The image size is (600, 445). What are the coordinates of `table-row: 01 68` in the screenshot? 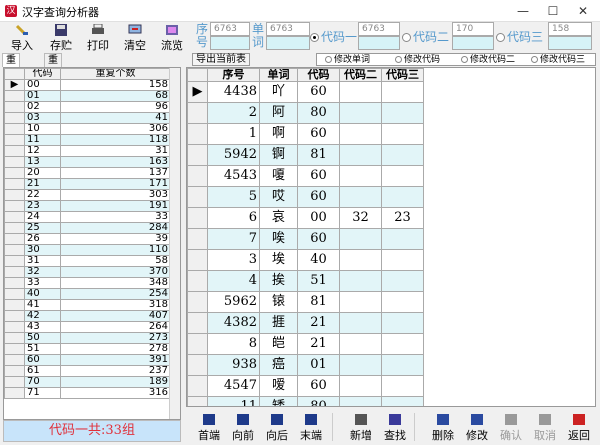 It's located at (87, 96).